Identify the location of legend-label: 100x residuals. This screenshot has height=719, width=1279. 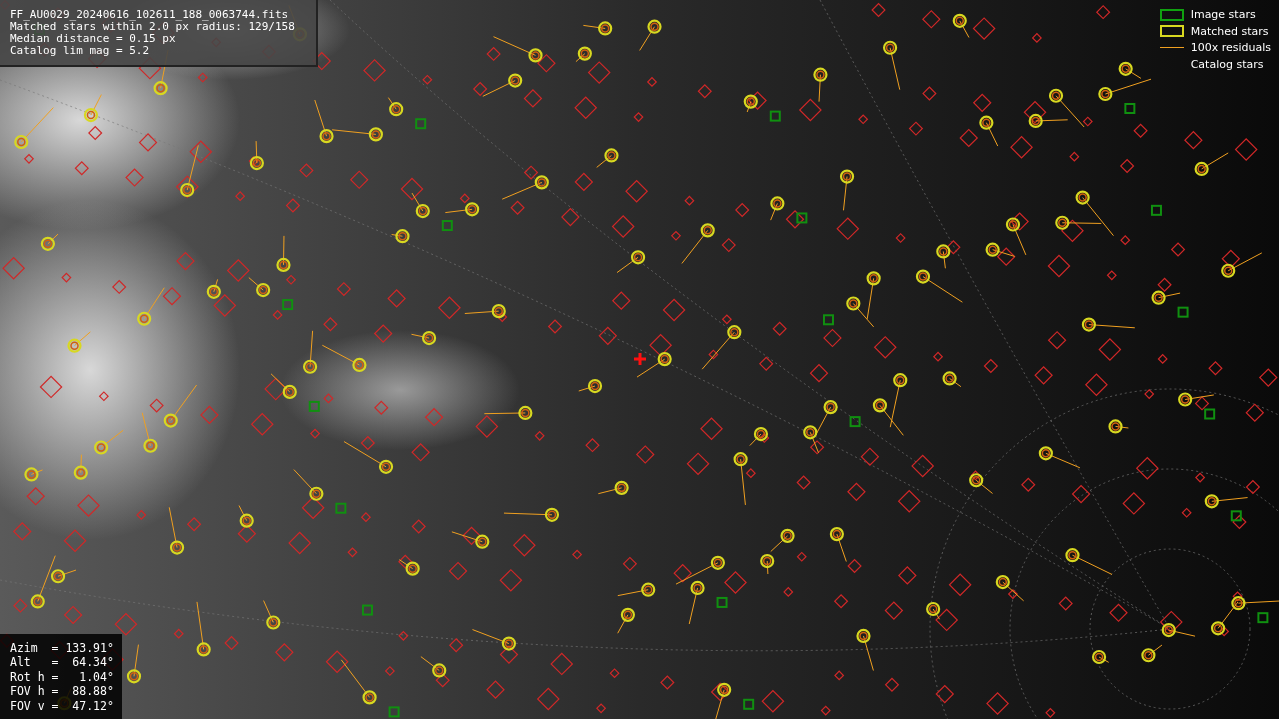
(1230, 48).